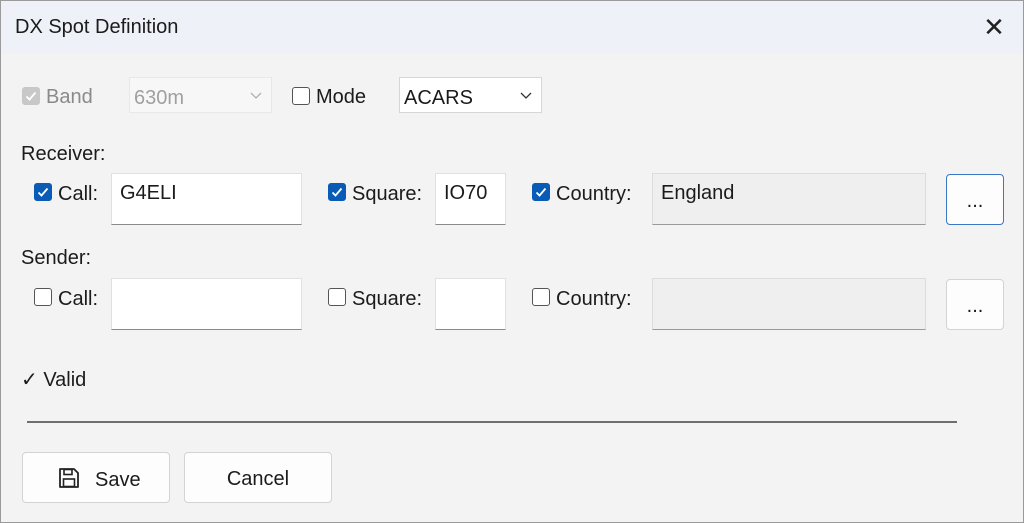 The height and width of the screenshot is (523, 1024). What do you see at coordinates (69, 478) in the screenshot?
I see `floppy-disk-icon` at bounding box center [69, 478].